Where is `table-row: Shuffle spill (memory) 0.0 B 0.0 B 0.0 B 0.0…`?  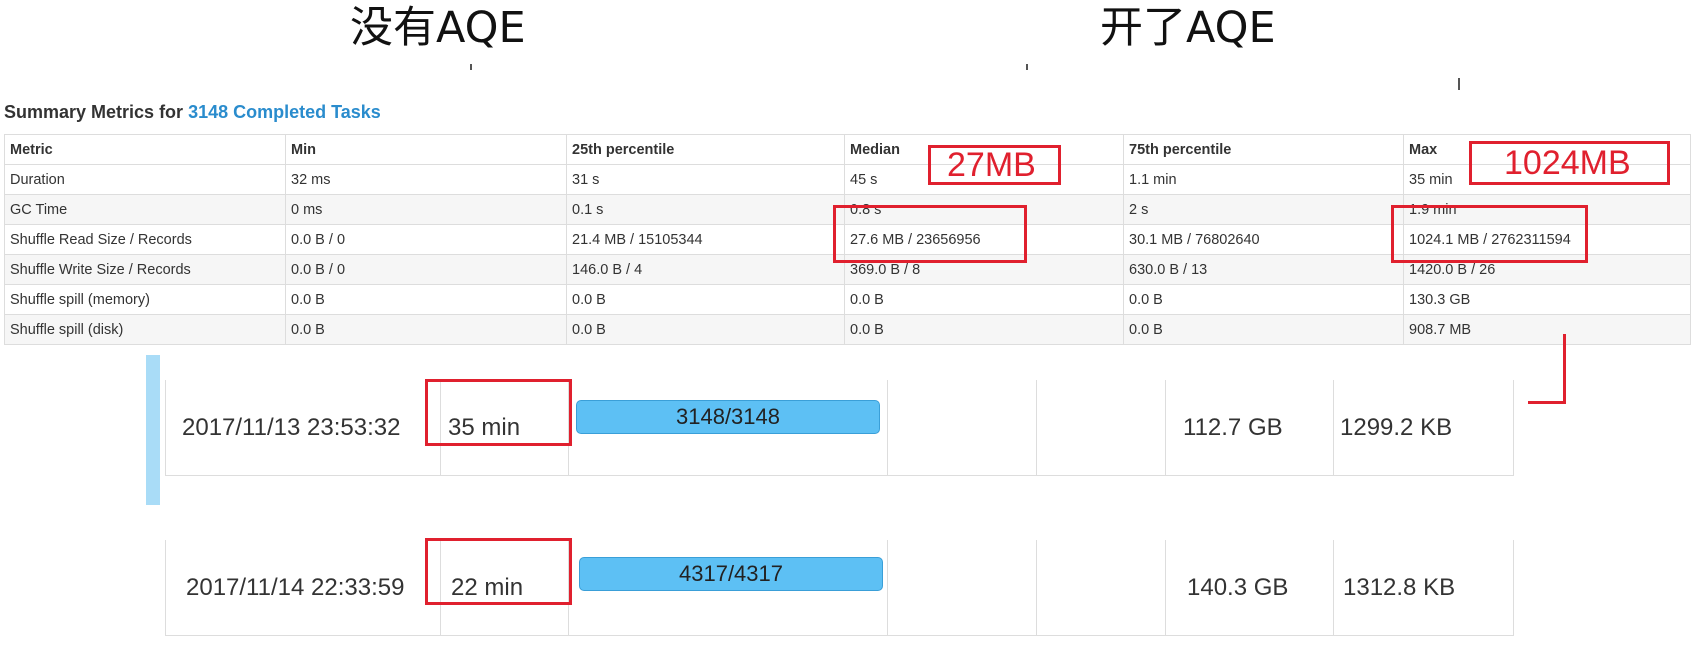 table-row: Shuffle spill (memory) 0.0 B 0.0 B 0.0 B 0.0… is located at coordinates (847, 299).